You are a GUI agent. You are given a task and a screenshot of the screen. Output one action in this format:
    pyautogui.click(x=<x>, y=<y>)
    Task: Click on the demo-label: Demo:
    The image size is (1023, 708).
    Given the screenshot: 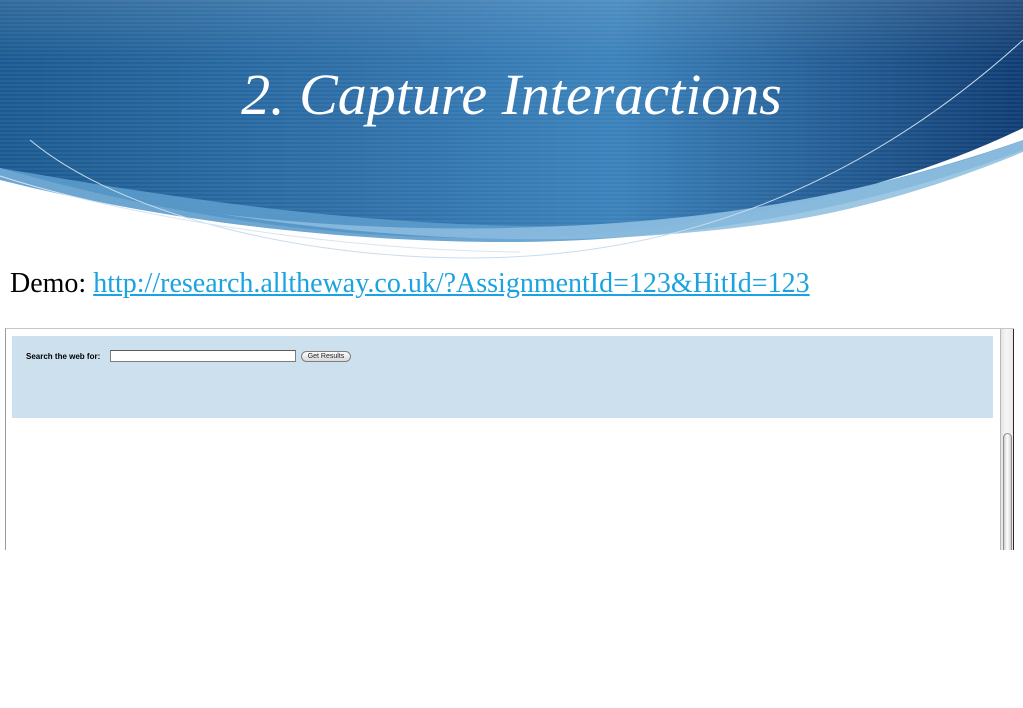 What is the action you would take?
    pyautogui.click(x=48, y=283)
    